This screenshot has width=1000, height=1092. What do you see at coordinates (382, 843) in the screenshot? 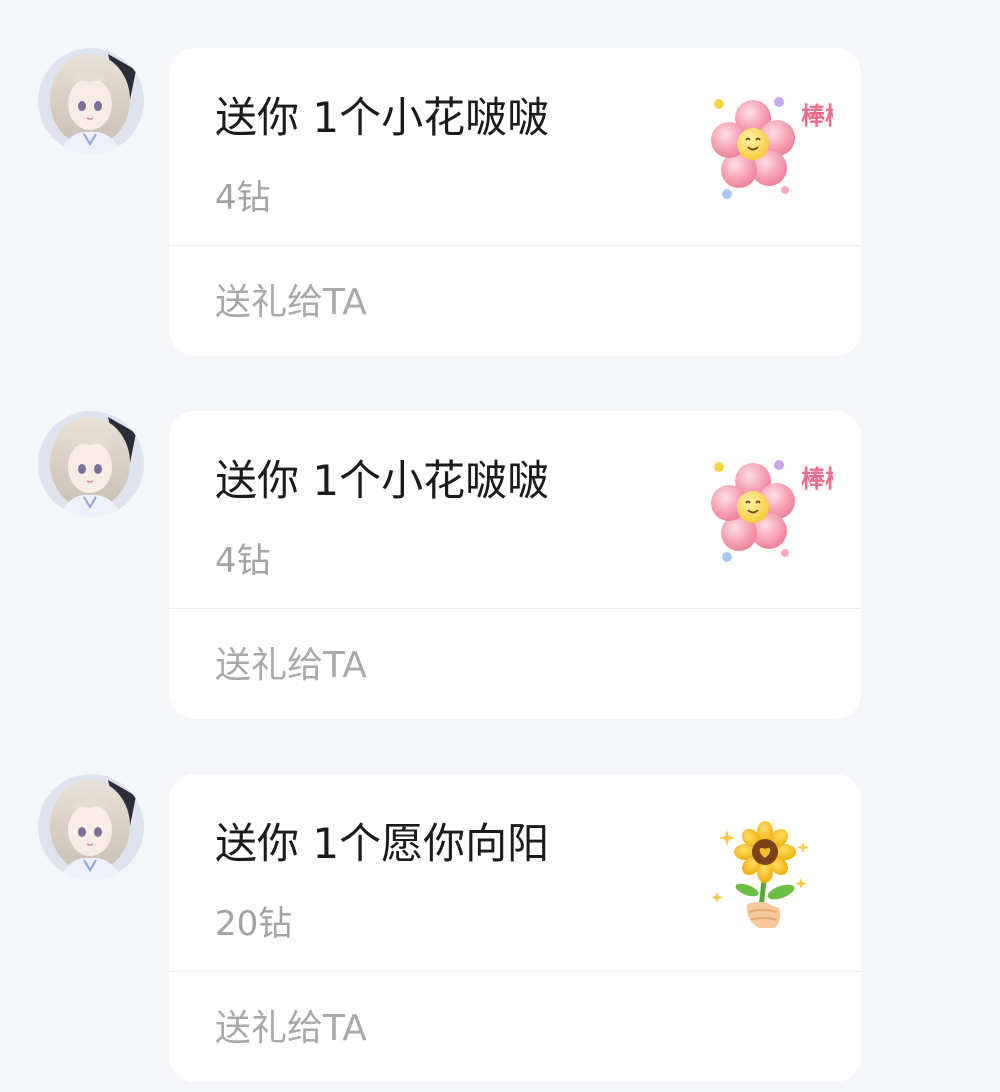
I see `gift-title: 送你 1个愿你向阳` at bounding box center [382, 843].